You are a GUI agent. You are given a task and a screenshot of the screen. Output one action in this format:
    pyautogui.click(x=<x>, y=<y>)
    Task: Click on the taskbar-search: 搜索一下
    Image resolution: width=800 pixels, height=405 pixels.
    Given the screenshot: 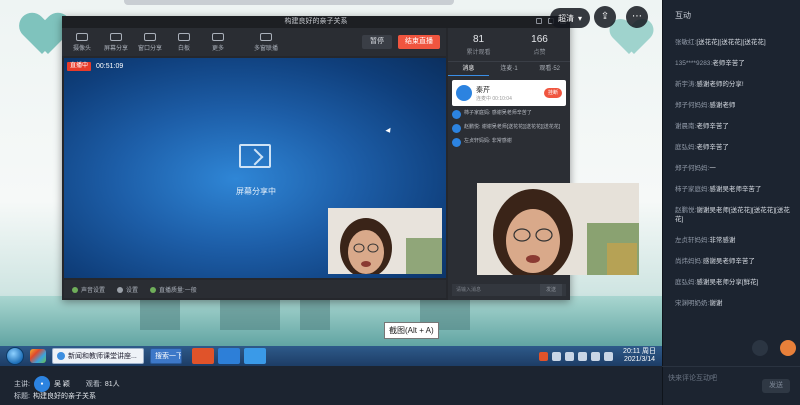 What is the action you would take?
    pyautogui.click(x=166, y=356)
    